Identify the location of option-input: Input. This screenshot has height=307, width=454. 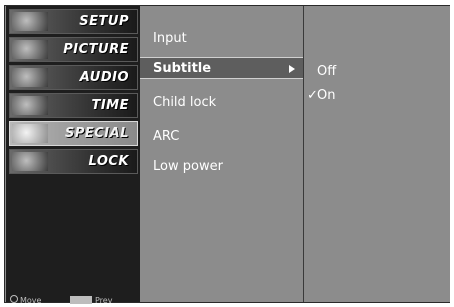
(221, 39).